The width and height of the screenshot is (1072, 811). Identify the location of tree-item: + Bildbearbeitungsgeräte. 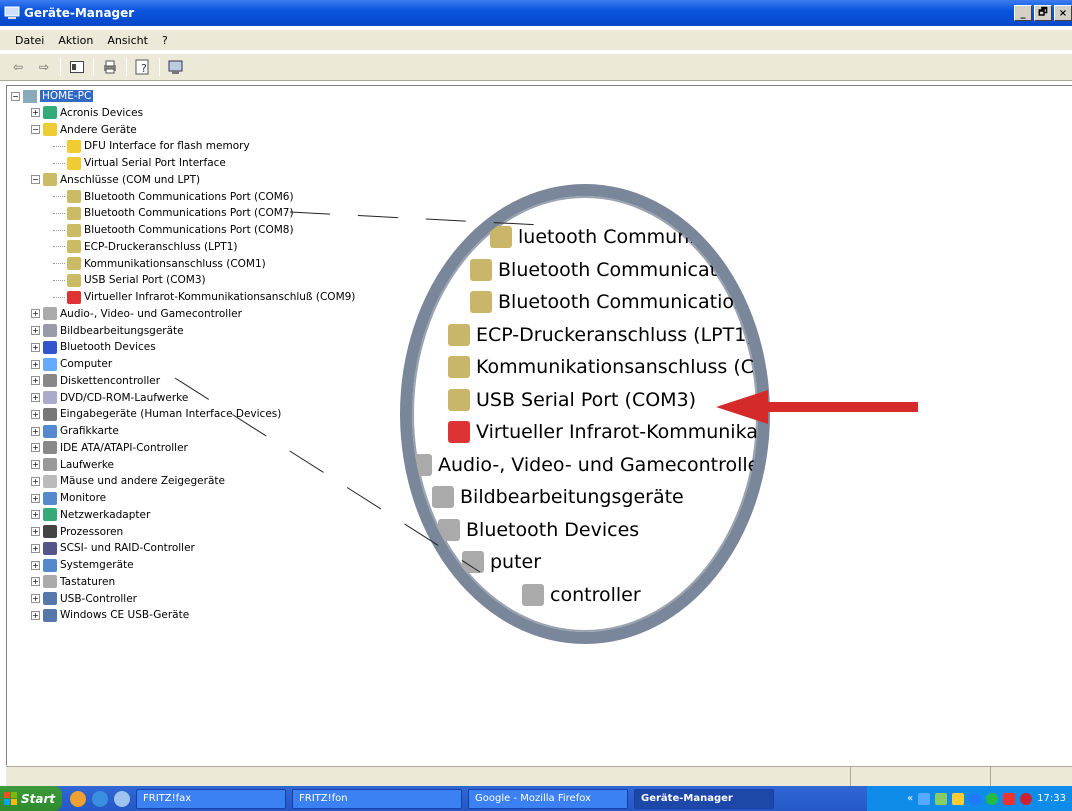
(107, 331).